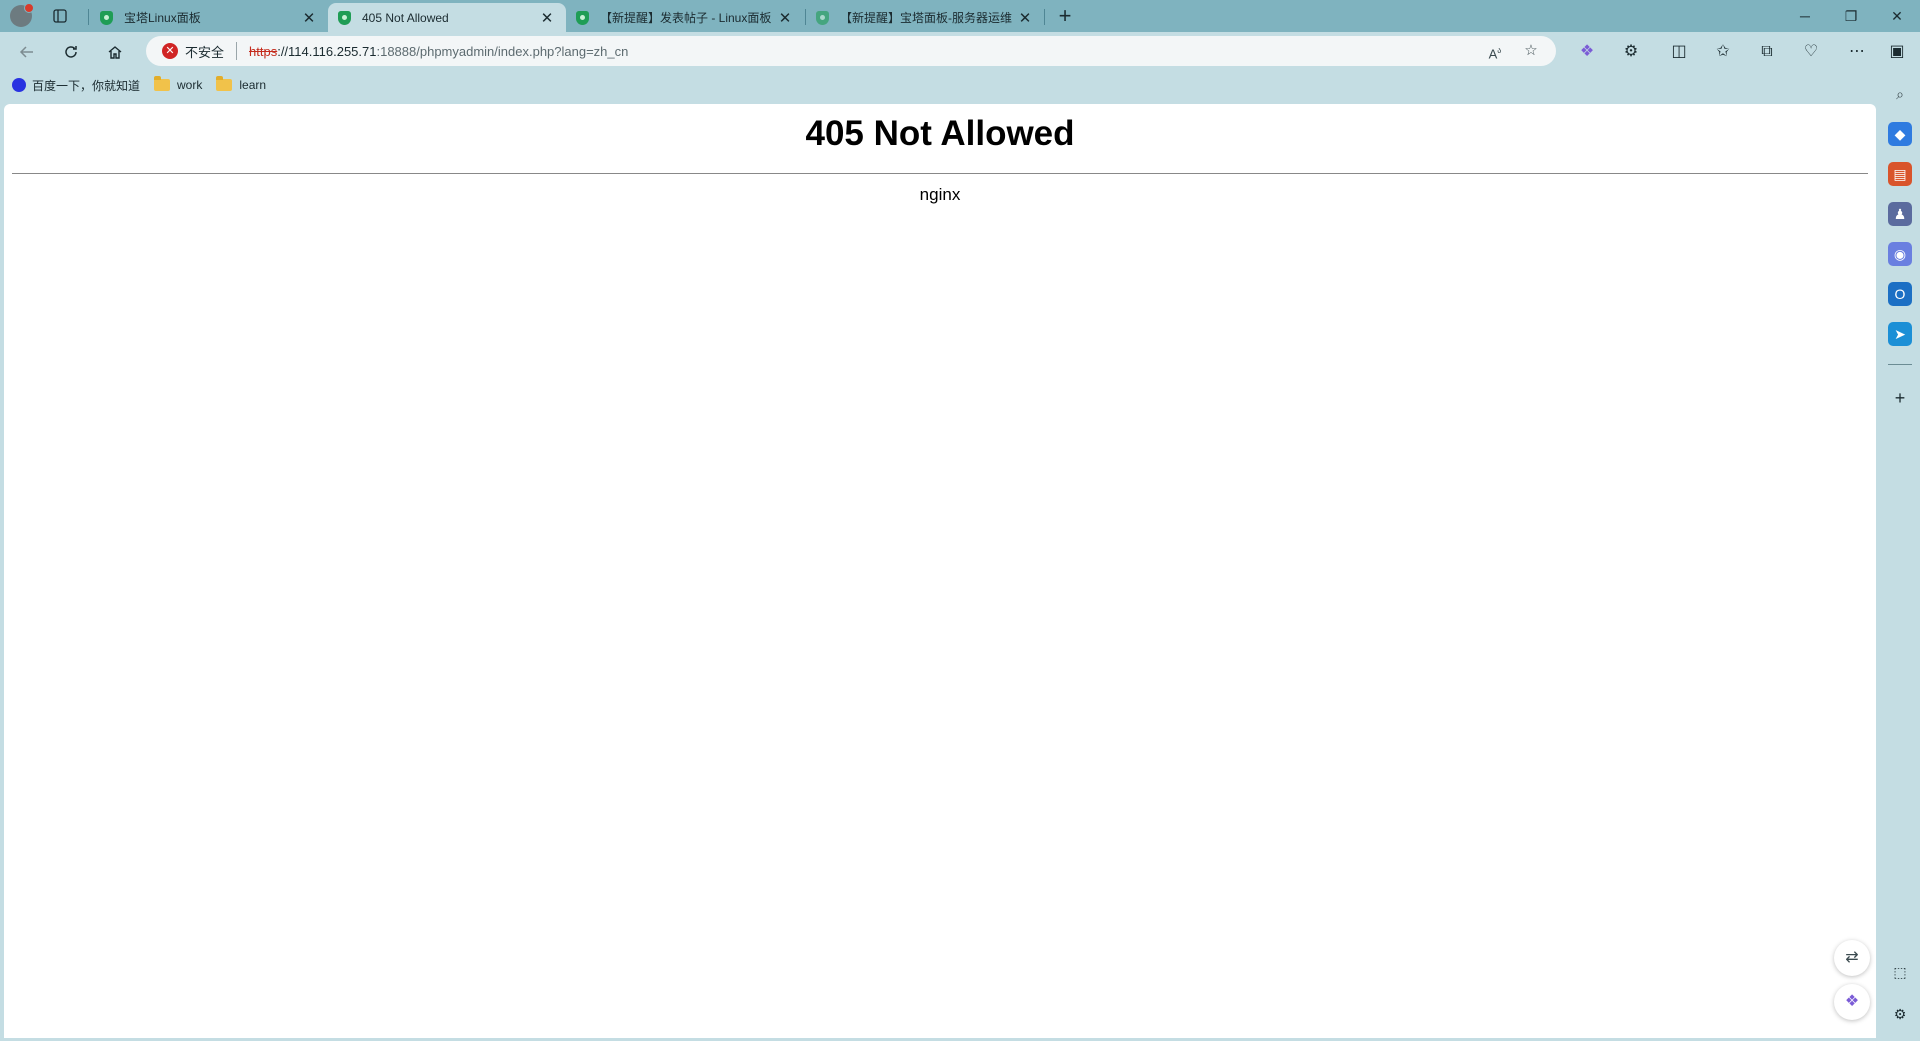  What do you see at coordinates (22, 15) in the screenshot?
I see `profile-avatar-icon` at bounding box center [22, 15].